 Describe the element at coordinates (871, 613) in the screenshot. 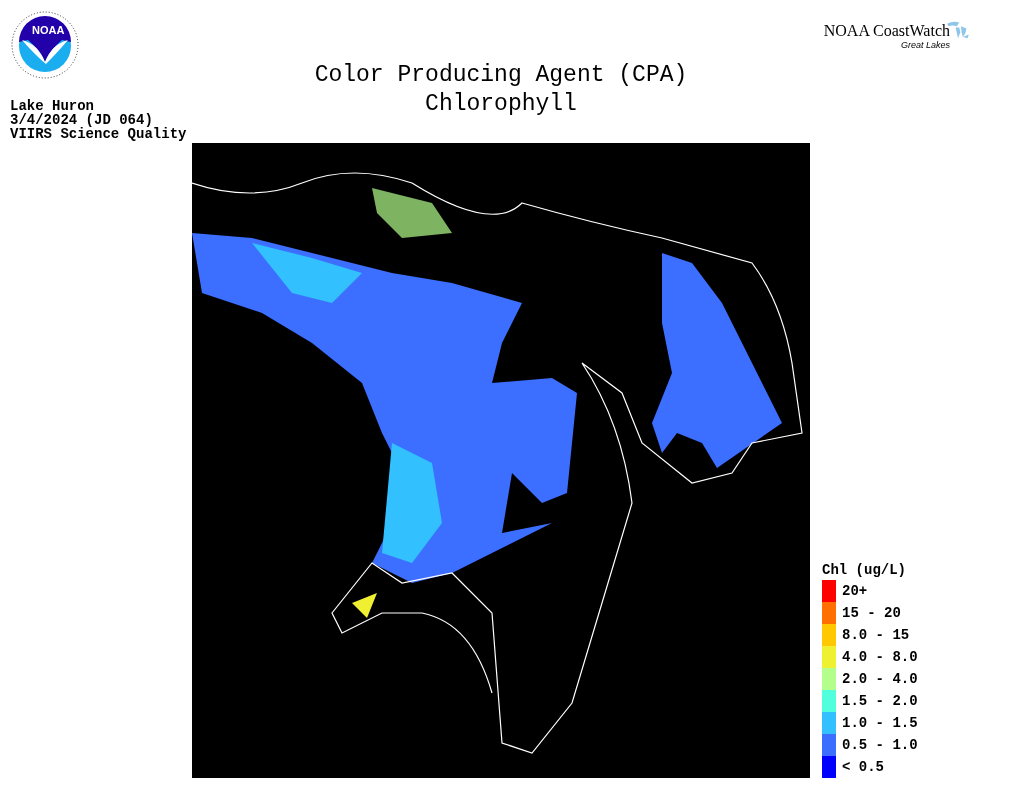

I see `legend-label: 15 - 20` at that location.